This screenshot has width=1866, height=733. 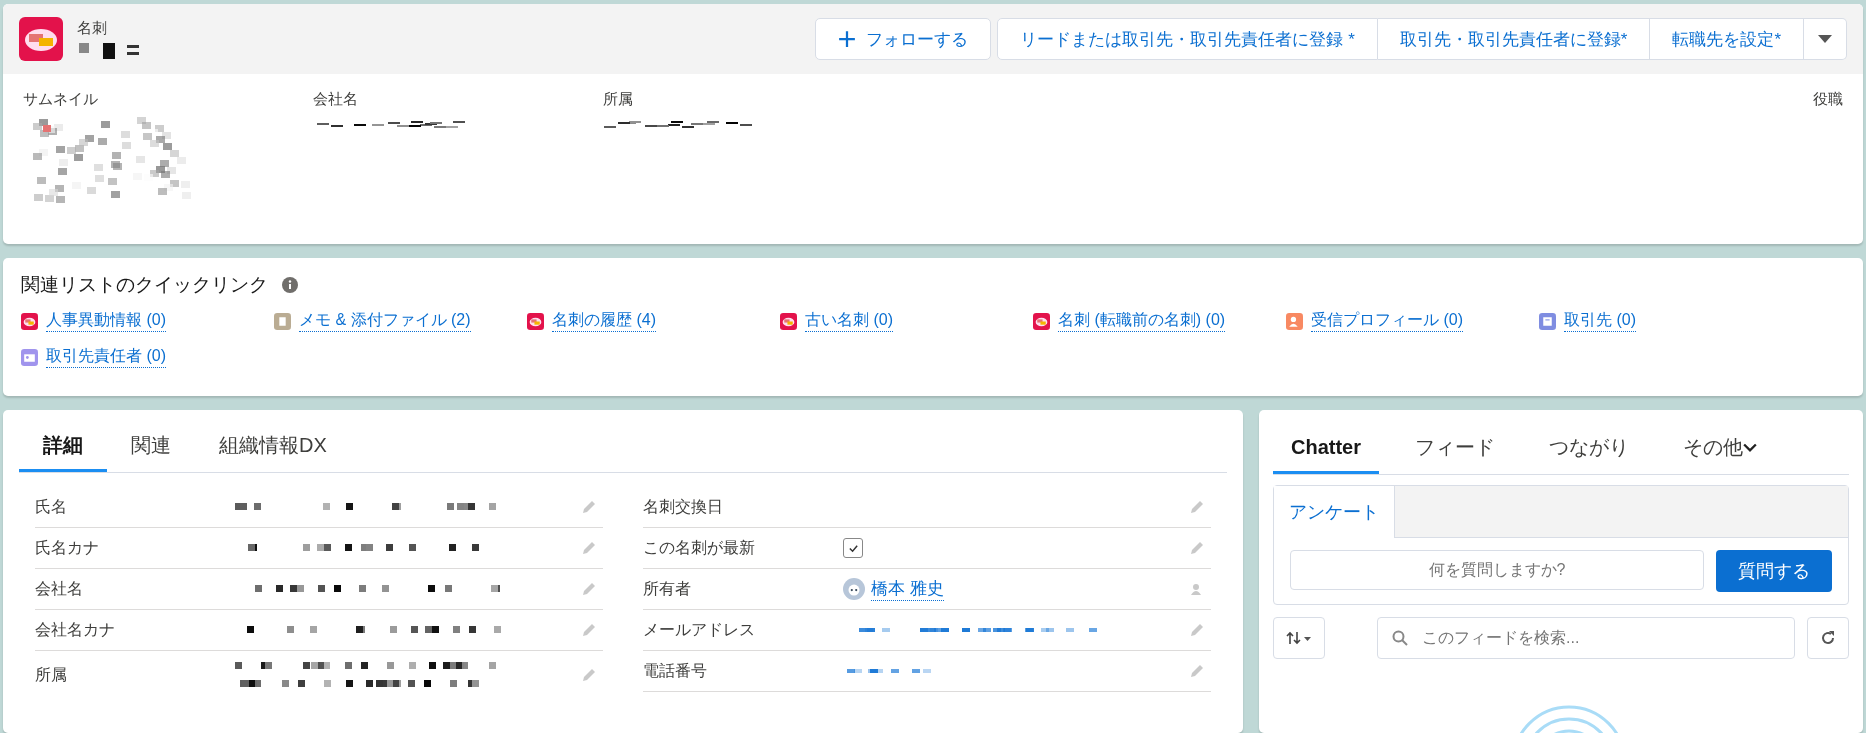 I want to click on more-actions-button, so click(x=1825, y=39).